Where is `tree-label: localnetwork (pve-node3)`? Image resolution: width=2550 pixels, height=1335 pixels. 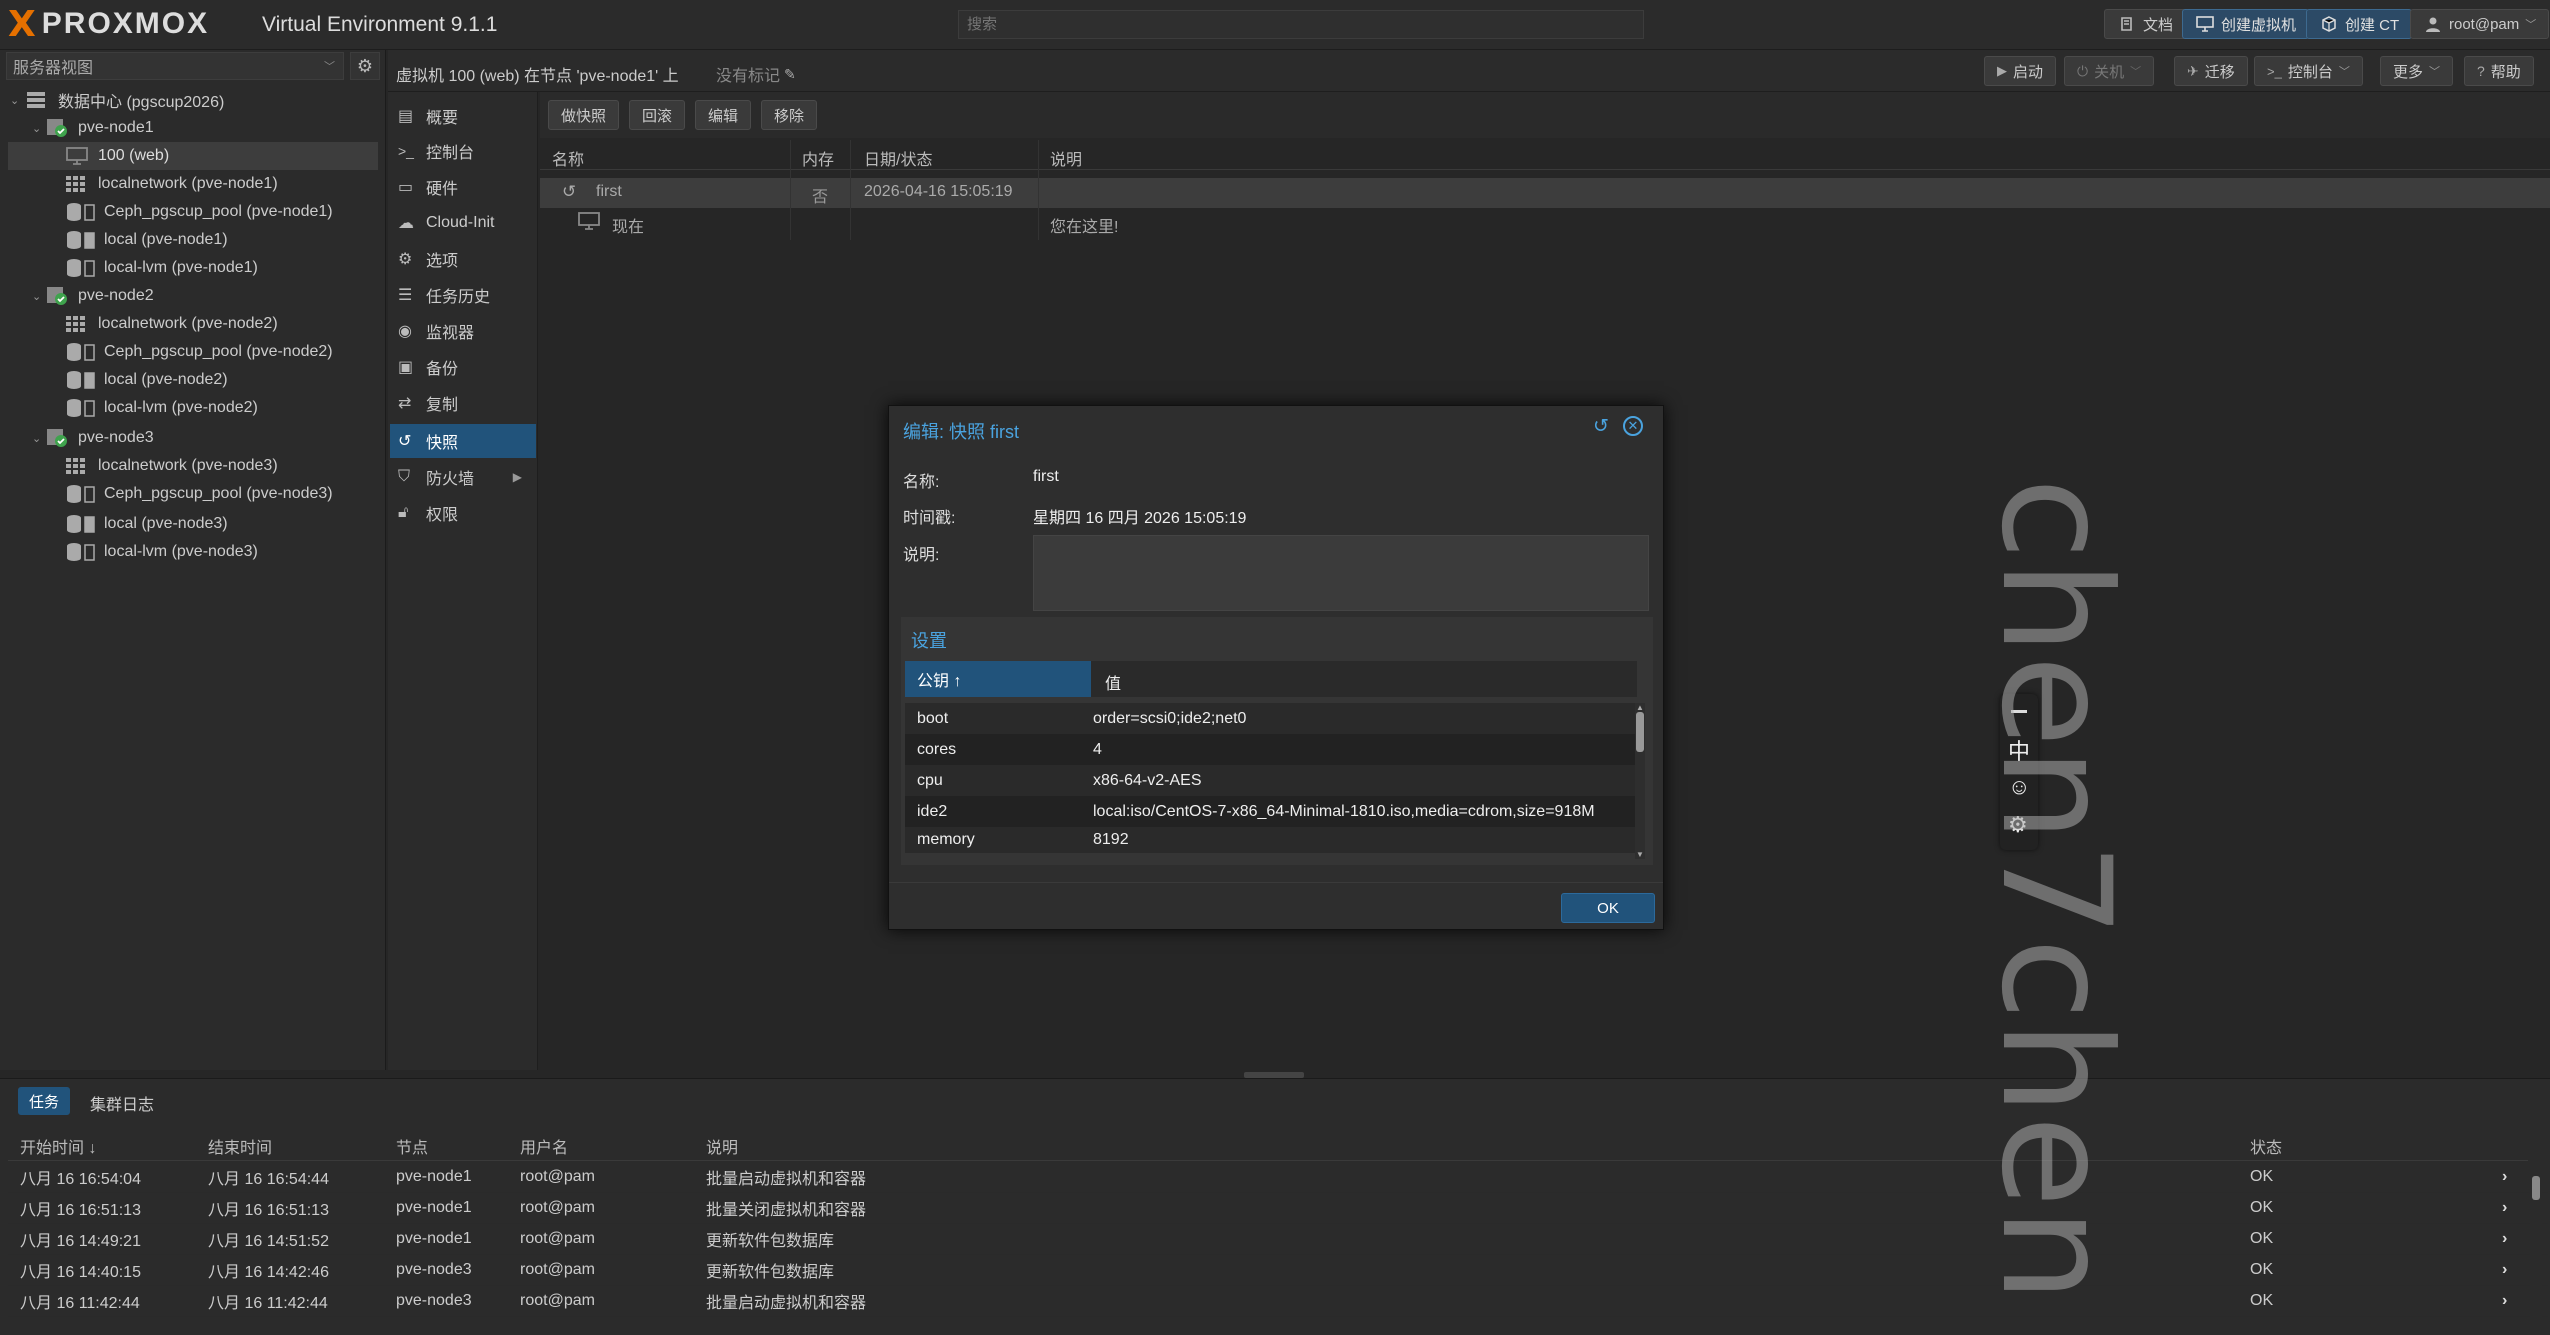
tree-label: localnetwork (pve-node3) is located at coordinates (188, 465).